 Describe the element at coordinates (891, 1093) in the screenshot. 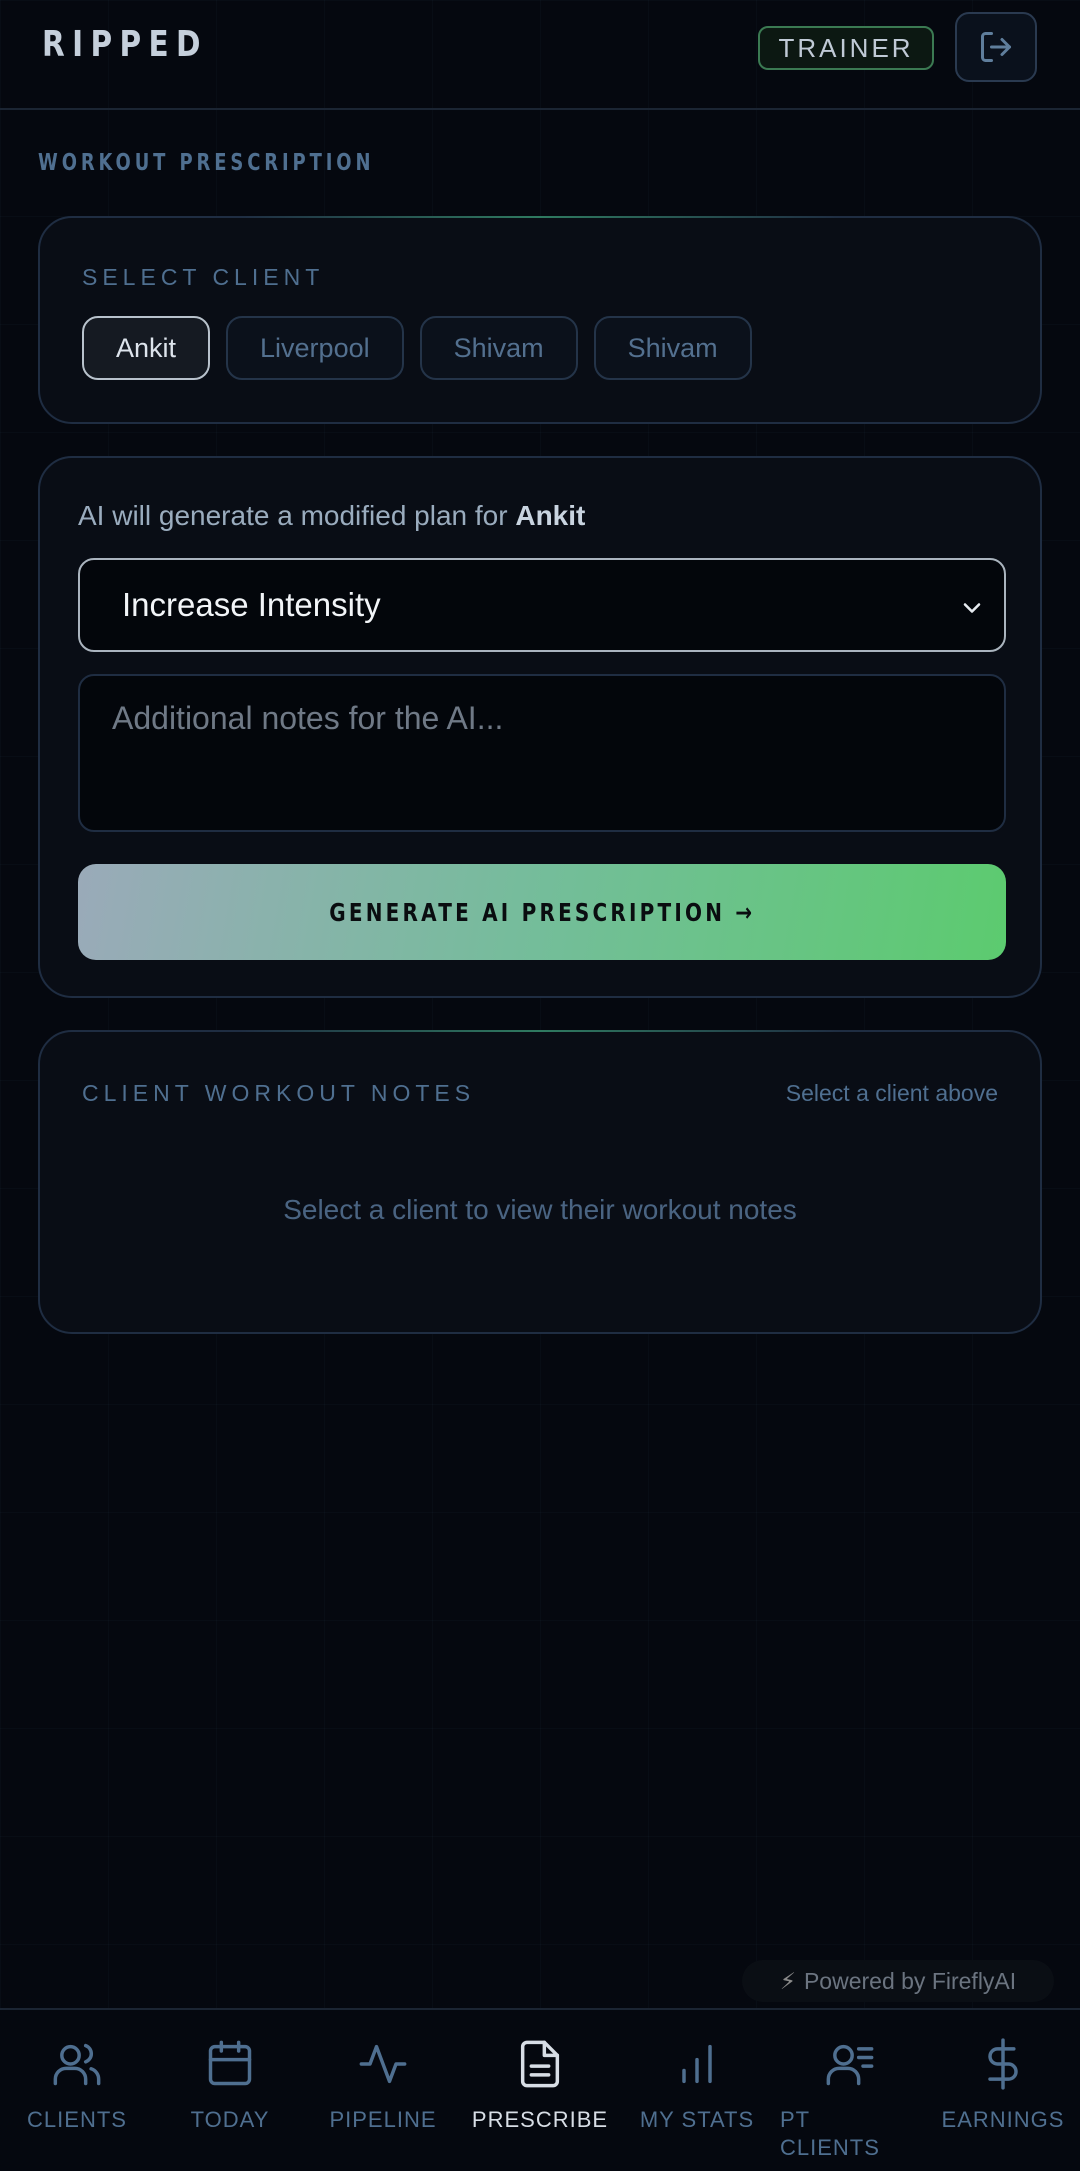

I see `workout-notes-hint: Select a client above` at that location.